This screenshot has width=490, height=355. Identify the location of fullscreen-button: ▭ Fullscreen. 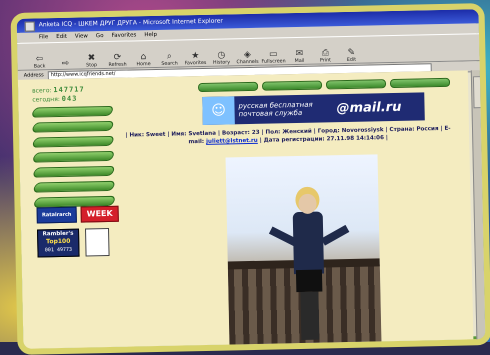
(273, 52).